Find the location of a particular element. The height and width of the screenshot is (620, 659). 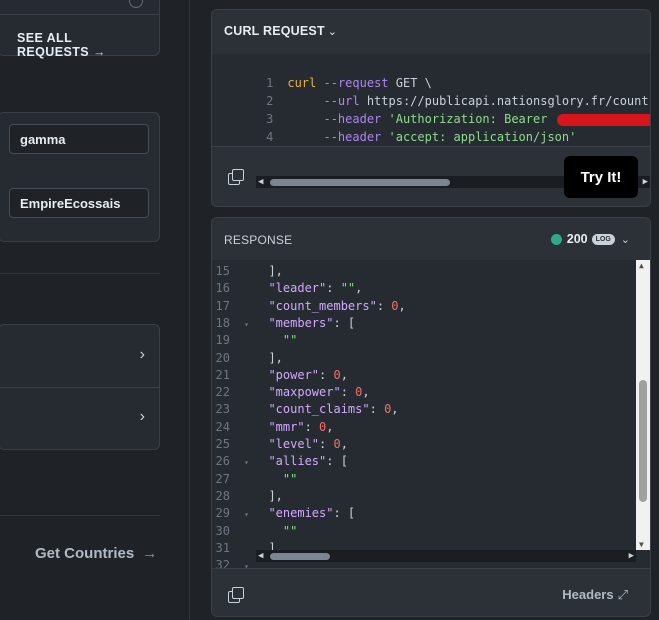

code-key: "power" is located at coordinates (294, 374).